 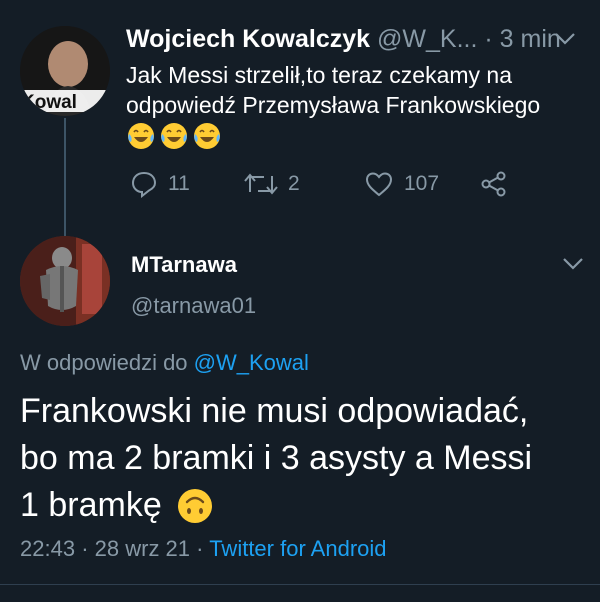 I want to click on laughing-emojis: 😂😂😂, so click(x=174, y=136).